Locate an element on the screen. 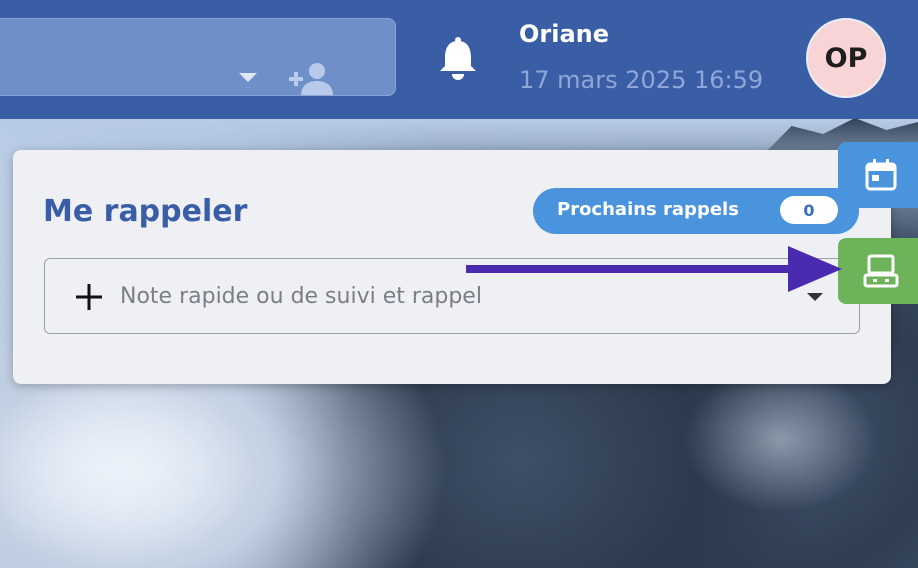 The height and width of the screenshot is (568, 918). add-person-icon is located at coordinates (310, 79).